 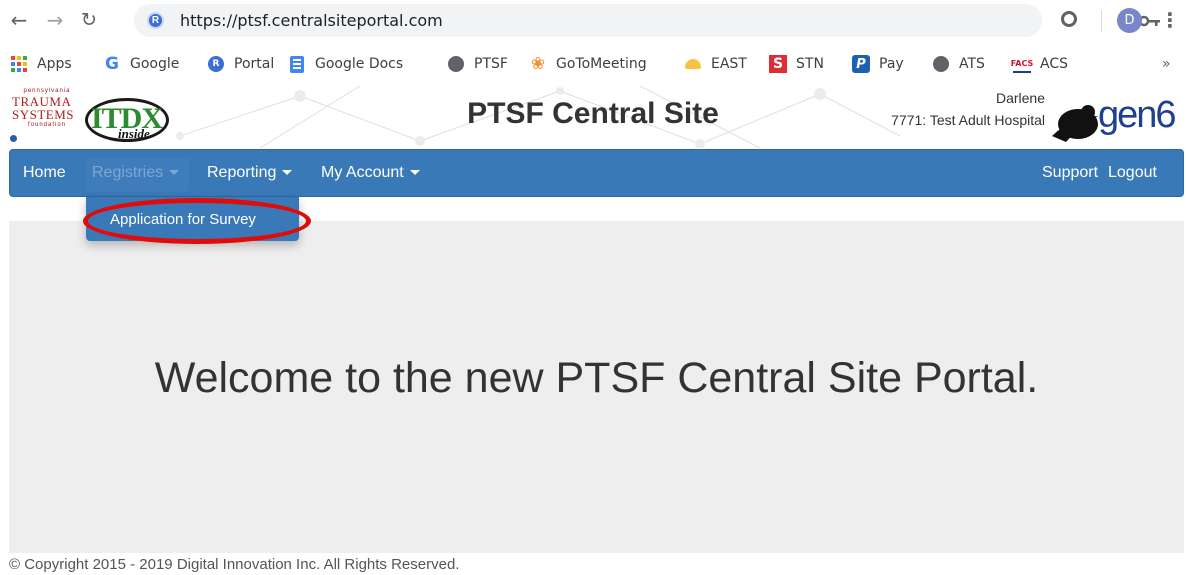 I want to click on bookmark-gotomeeting: ❀ GoToMeeting, so click(x=588, y=64).